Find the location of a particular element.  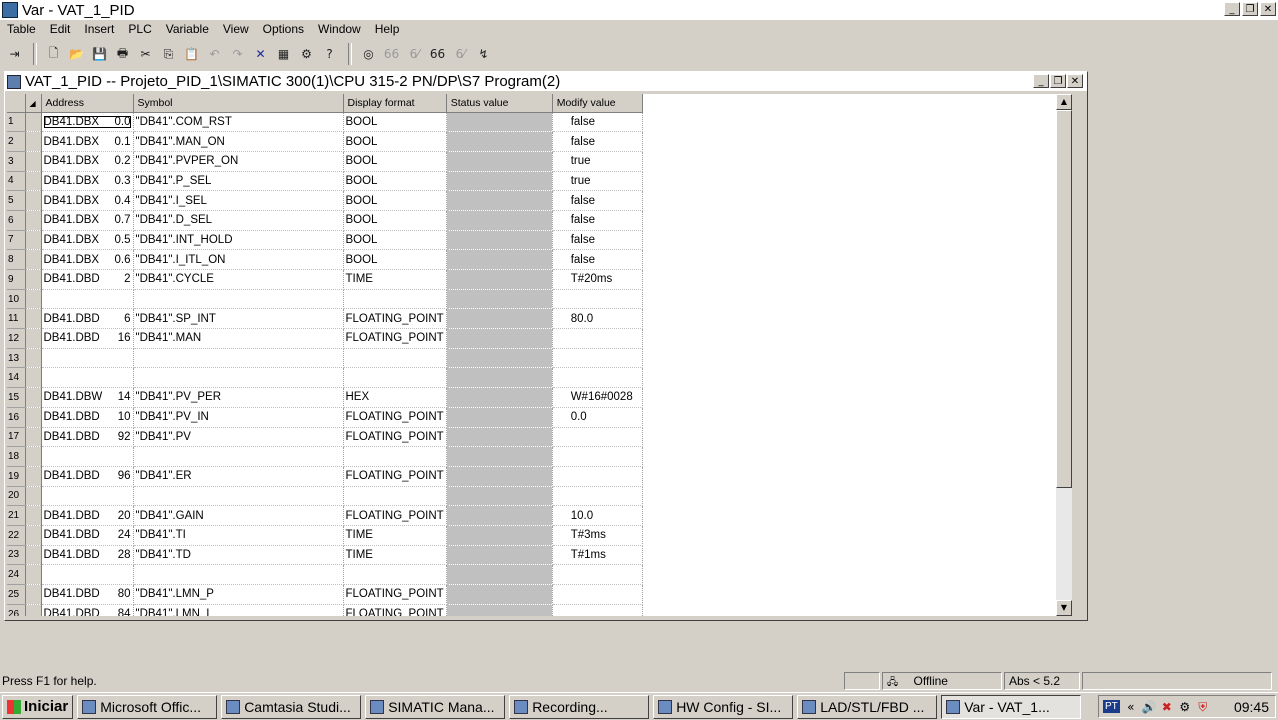

header-symbol: Symbol is located at coordinates (238, 103).